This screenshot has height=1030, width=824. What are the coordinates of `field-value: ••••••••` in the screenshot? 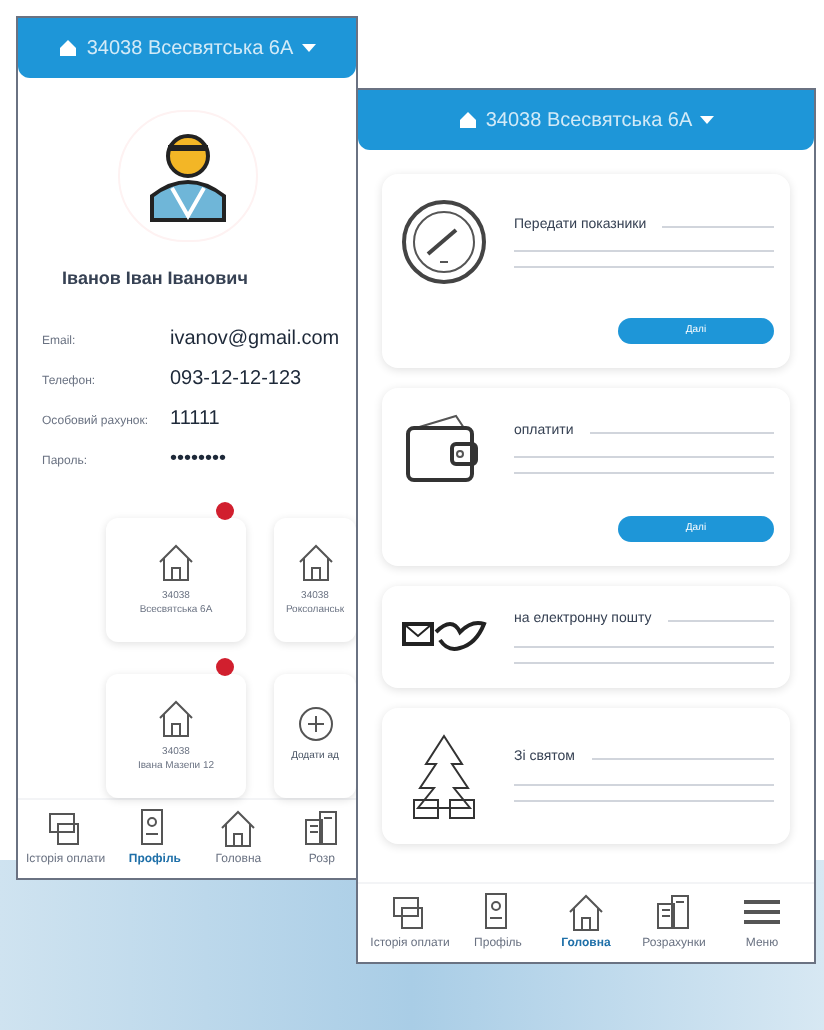 It's located at (199, 460).